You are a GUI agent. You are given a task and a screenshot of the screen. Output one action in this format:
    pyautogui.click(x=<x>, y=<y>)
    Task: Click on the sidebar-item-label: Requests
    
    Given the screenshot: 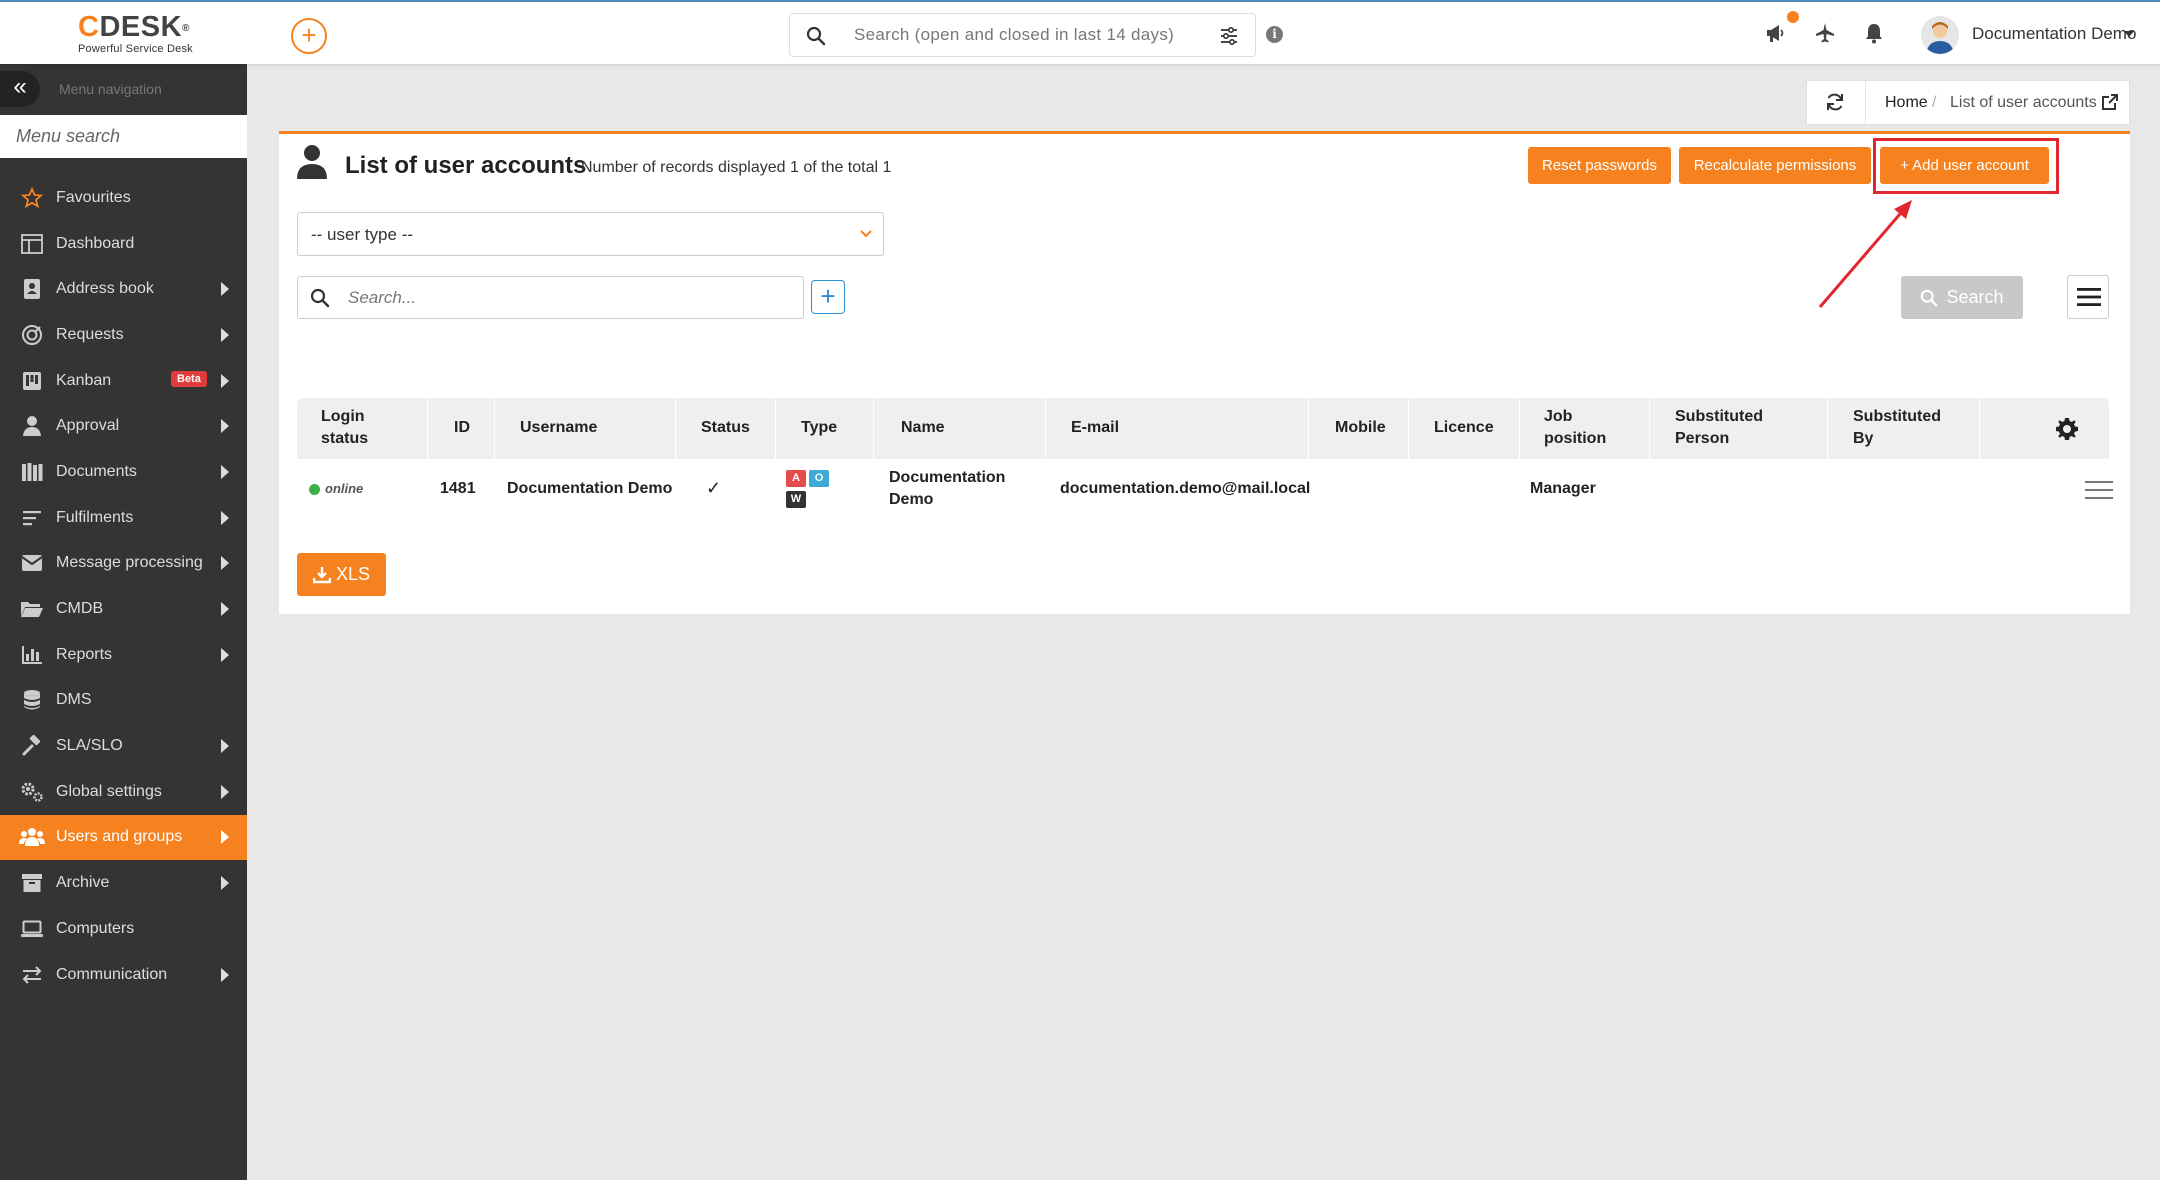 What is the action you would take?
    pyautogui.click(x=90, y=334)
    